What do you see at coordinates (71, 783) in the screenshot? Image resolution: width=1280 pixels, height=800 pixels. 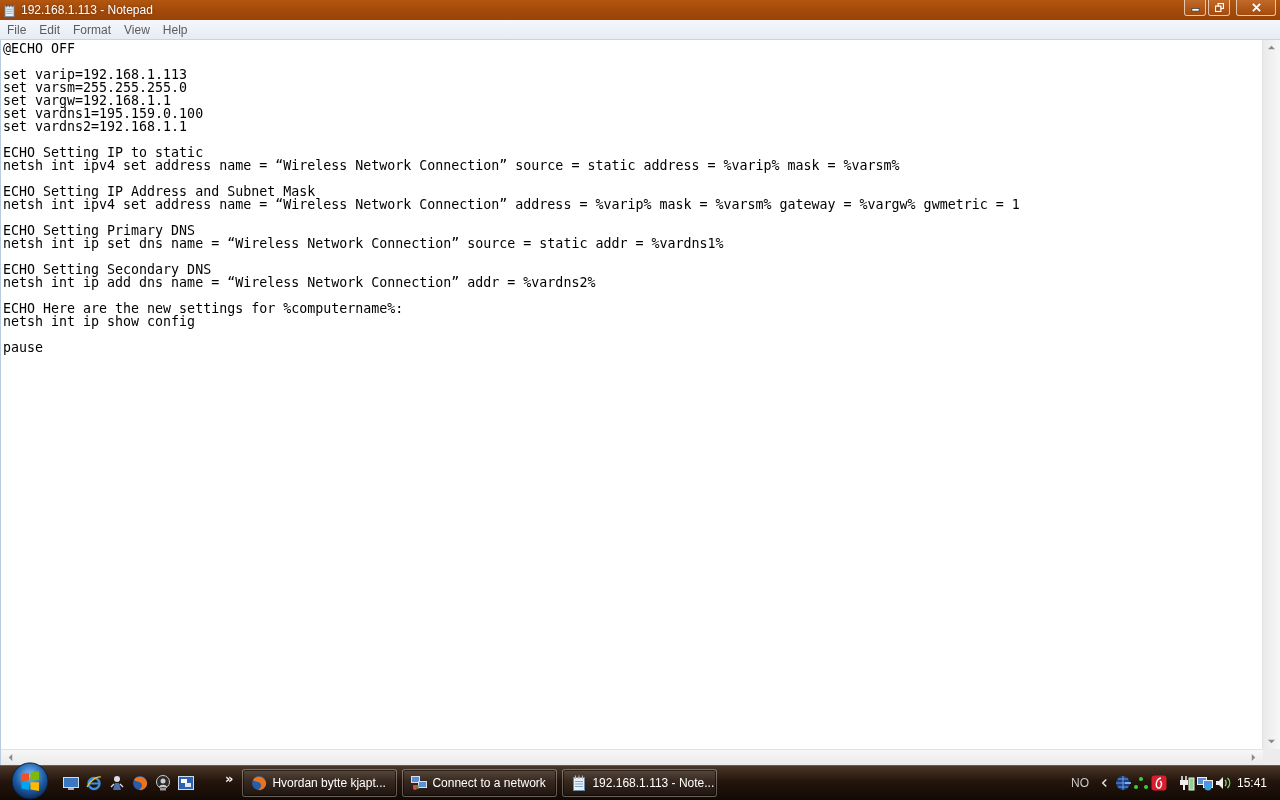 I see `show-desktop-icon` at bounding box center [71, 783].